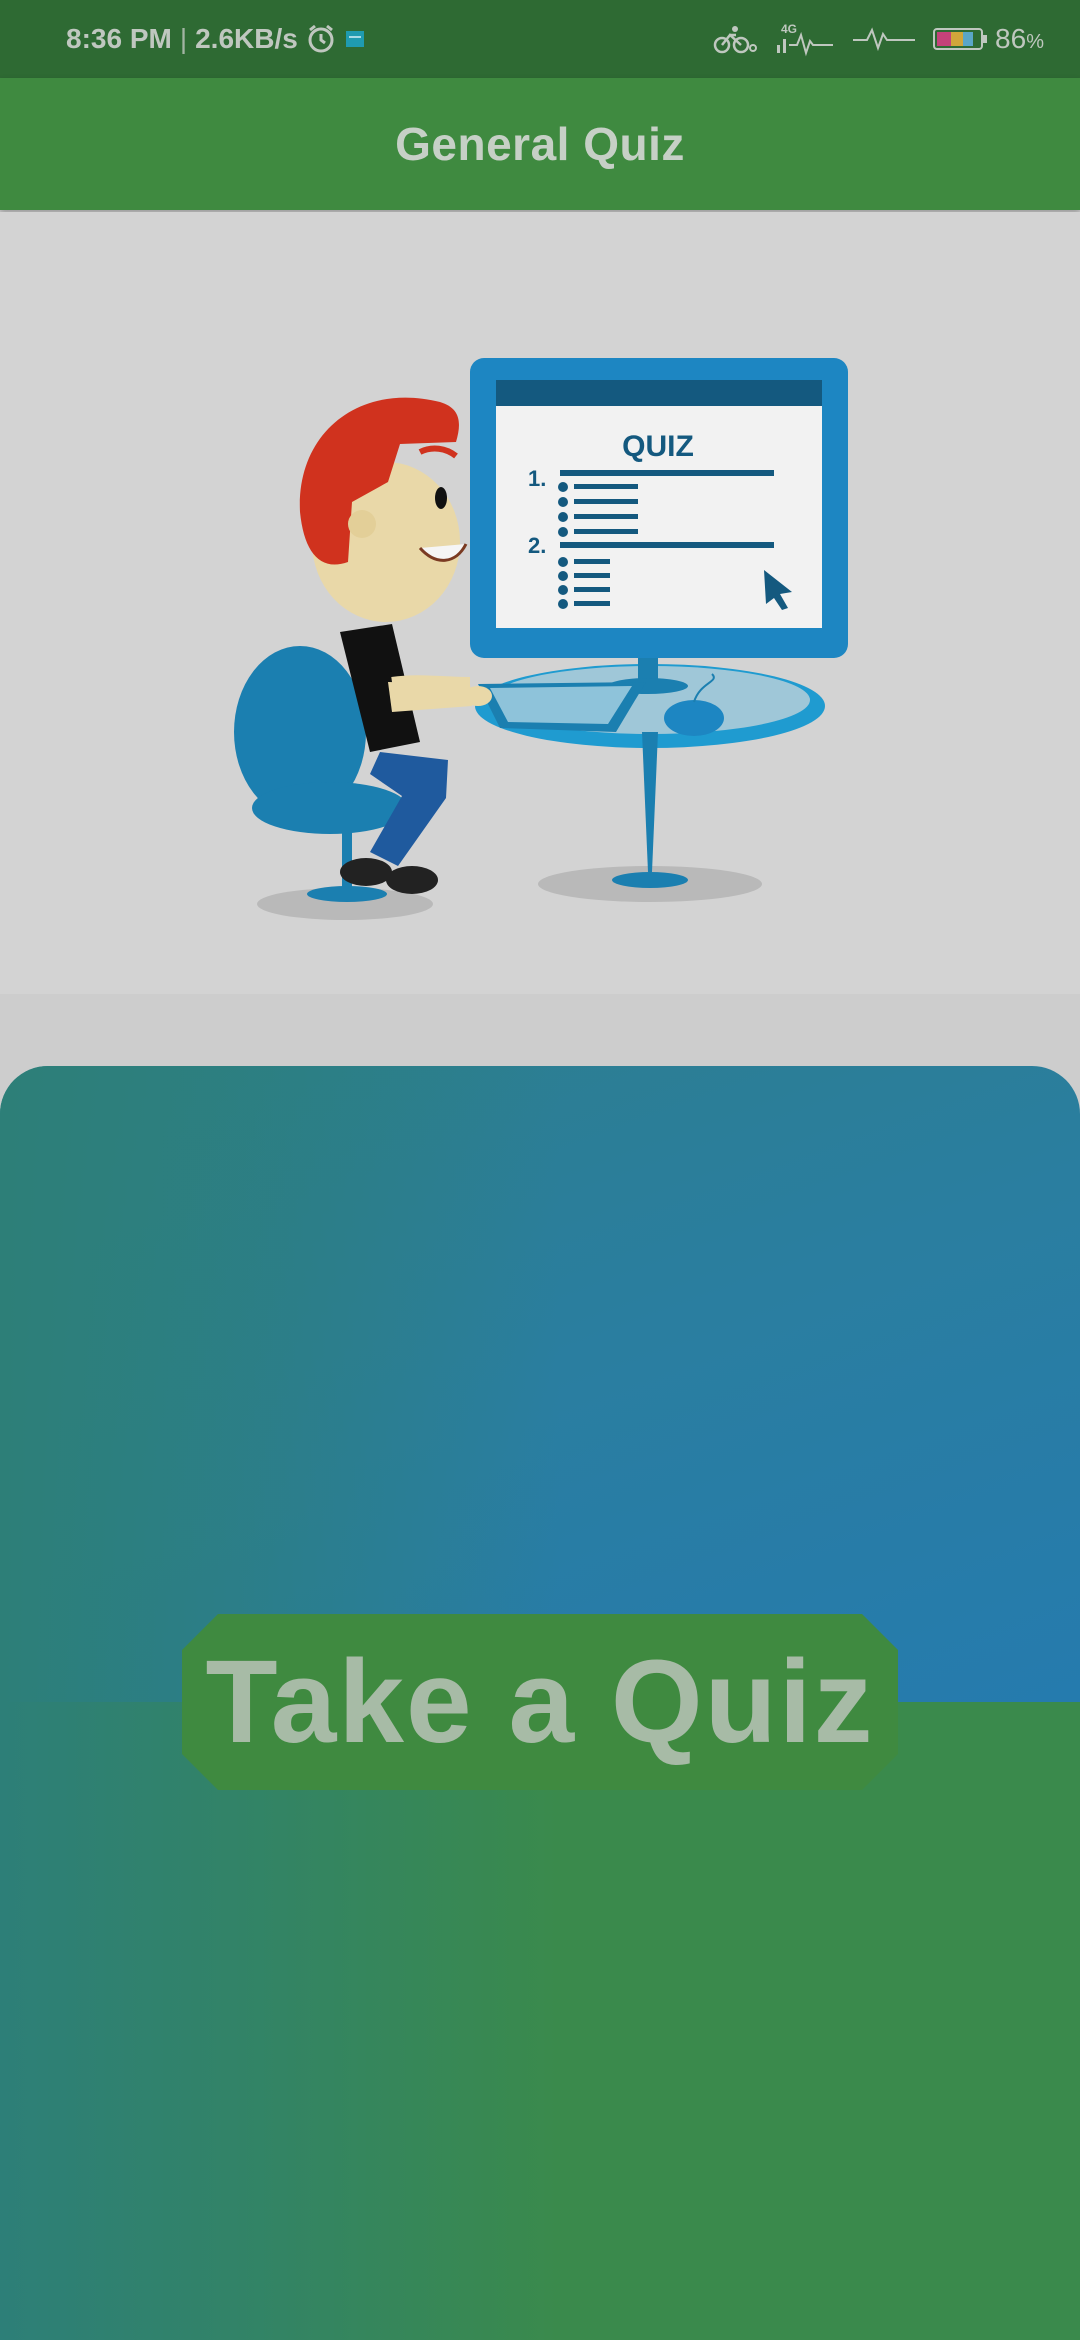 The width and height of the screenshot is (1080, 2340). Describe the element at coordinates (541, 639) in the screenshot. I see `quiz-illustration-image: QUIZ 1. 2.` at that location.